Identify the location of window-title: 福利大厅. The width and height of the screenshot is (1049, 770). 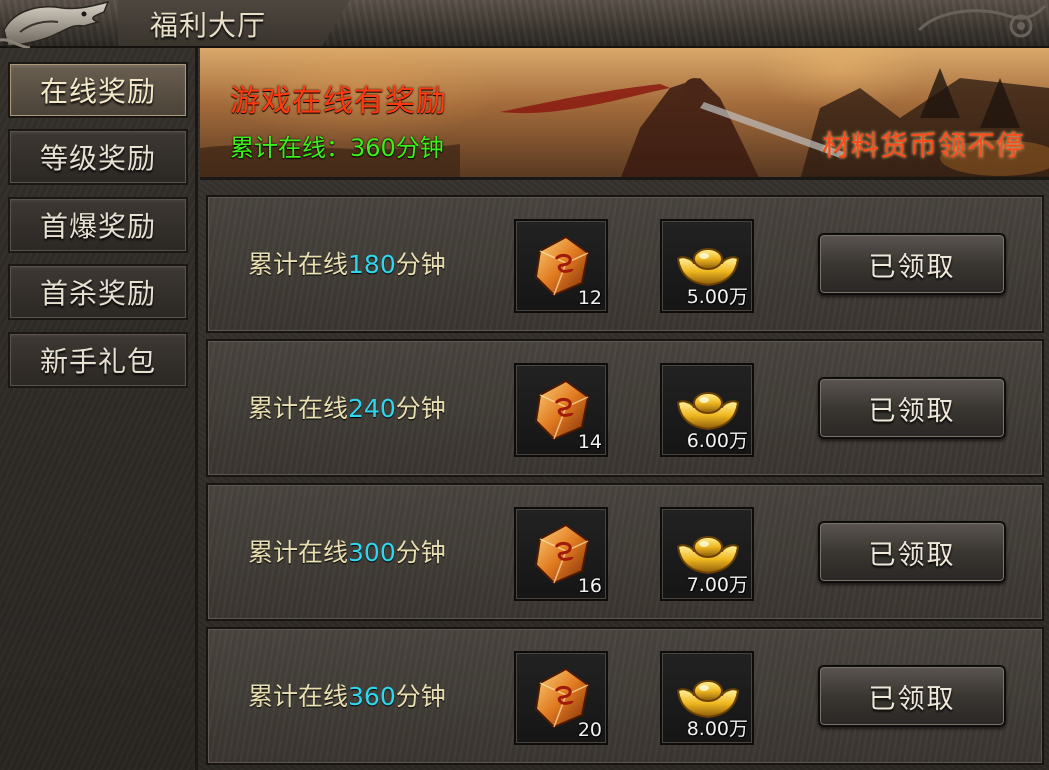
(208, 25).